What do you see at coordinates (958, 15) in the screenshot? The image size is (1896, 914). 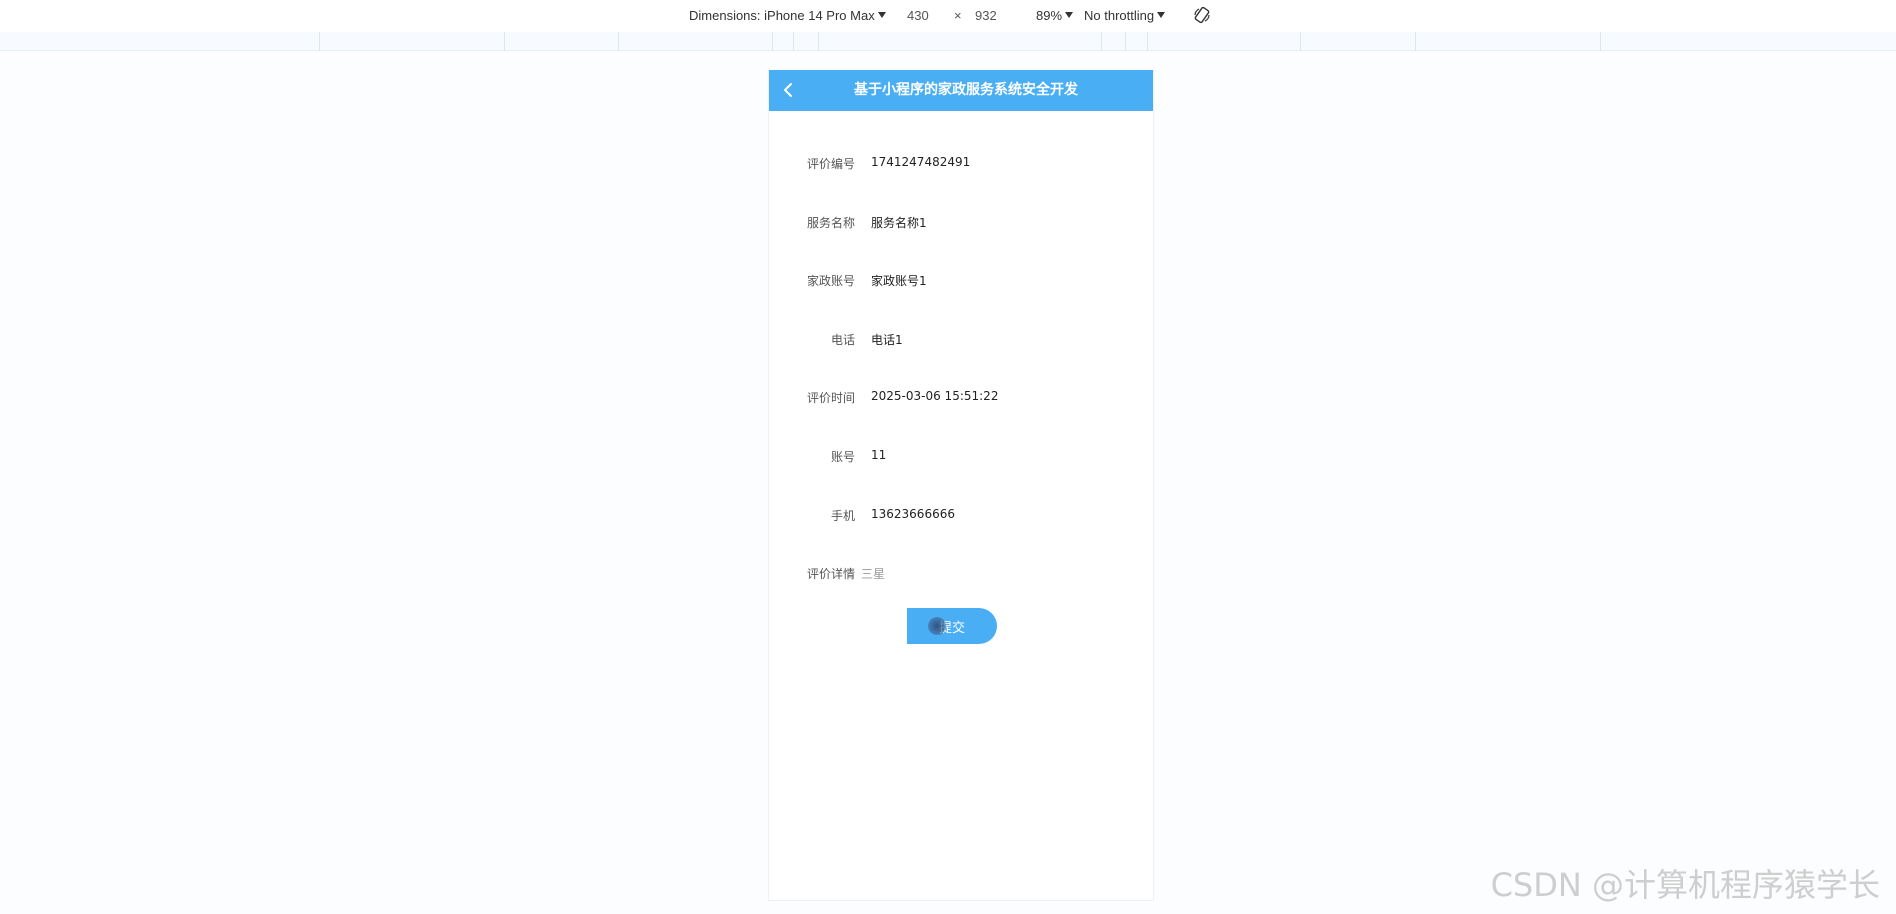 I see `times-symbol: ×` at bounding box center [958, 15].